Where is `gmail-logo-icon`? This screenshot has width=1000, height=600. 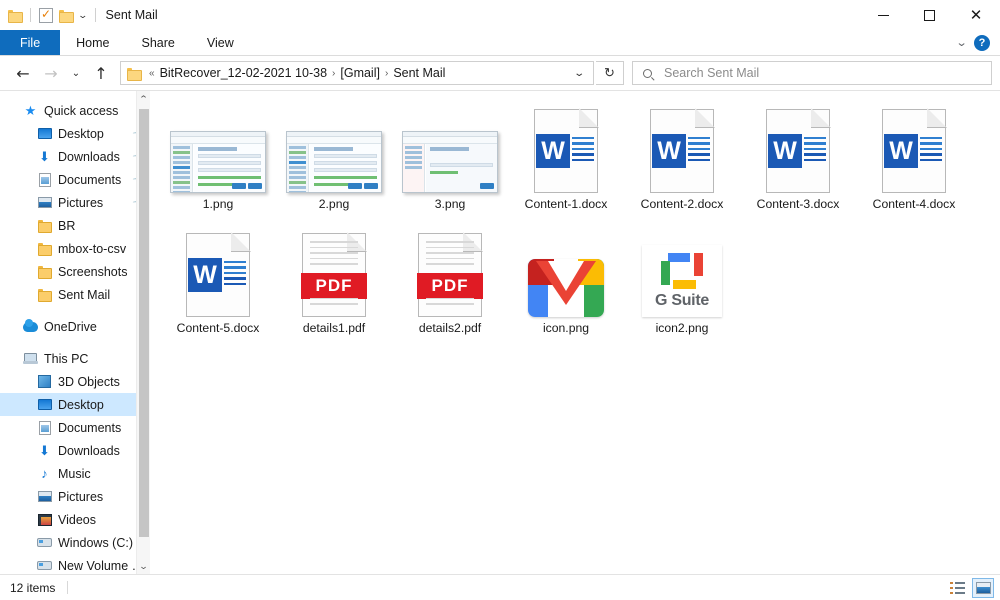
gmail-logo-icon is located at coordinates (566, 288).